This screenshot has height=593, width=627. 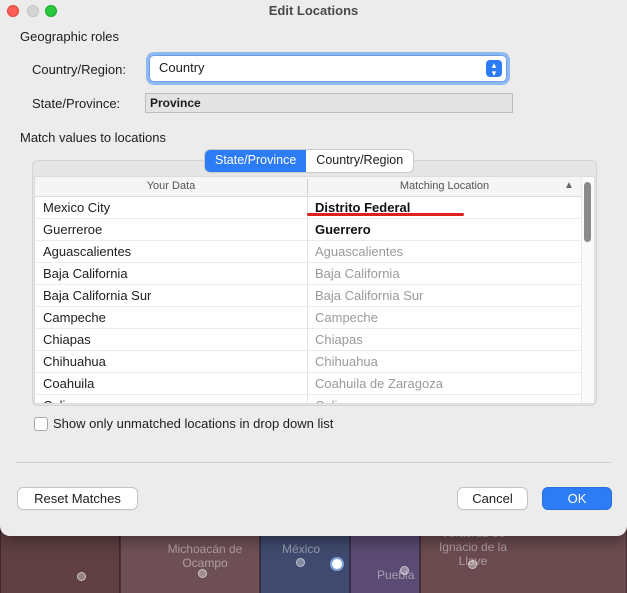 I want to click on matching-location-cell: Campeche, so click(x=346, y=317).